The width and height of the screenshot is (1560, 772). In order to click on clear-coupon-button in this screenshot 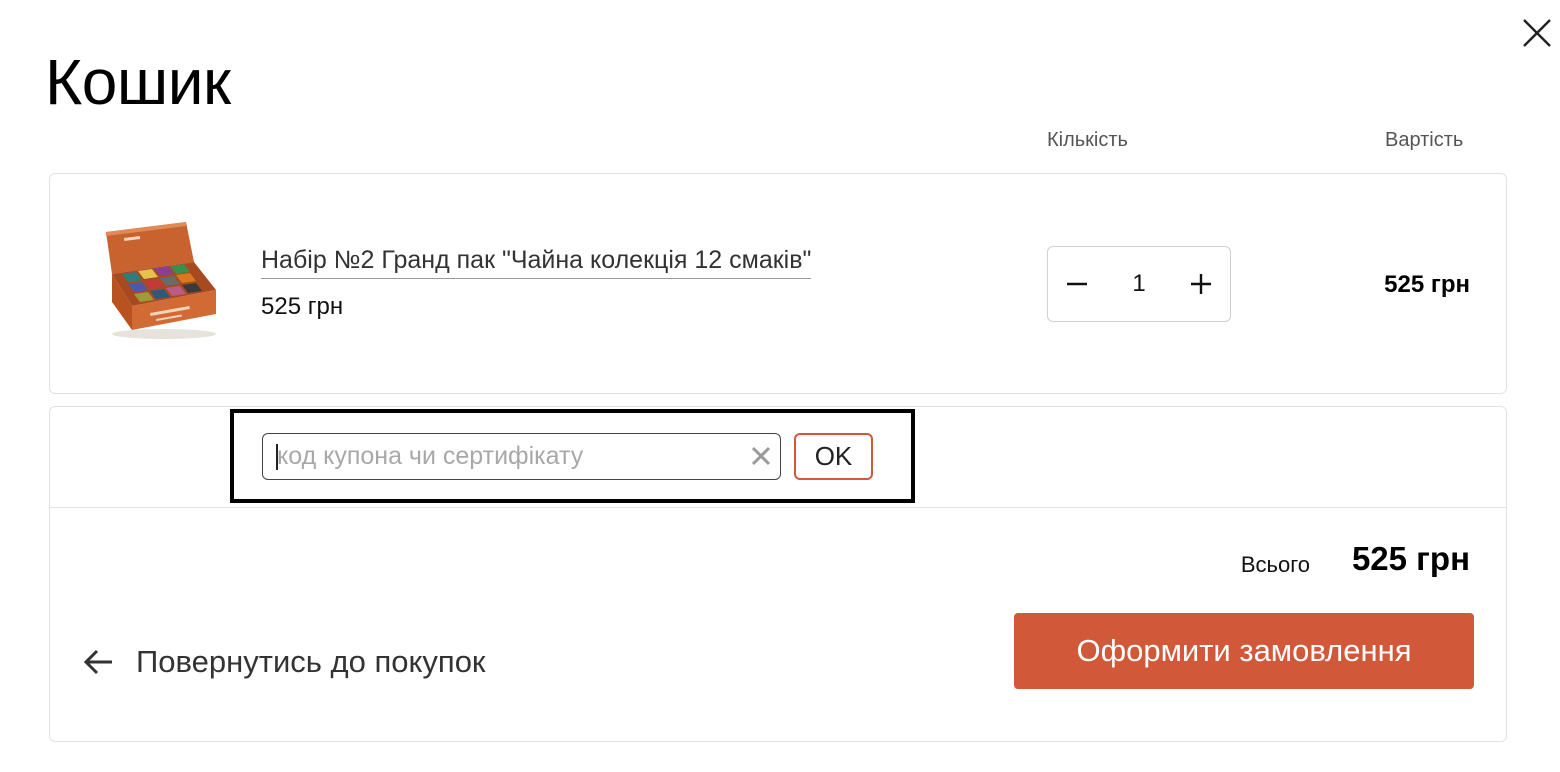, I will do `click(761, 456)`.